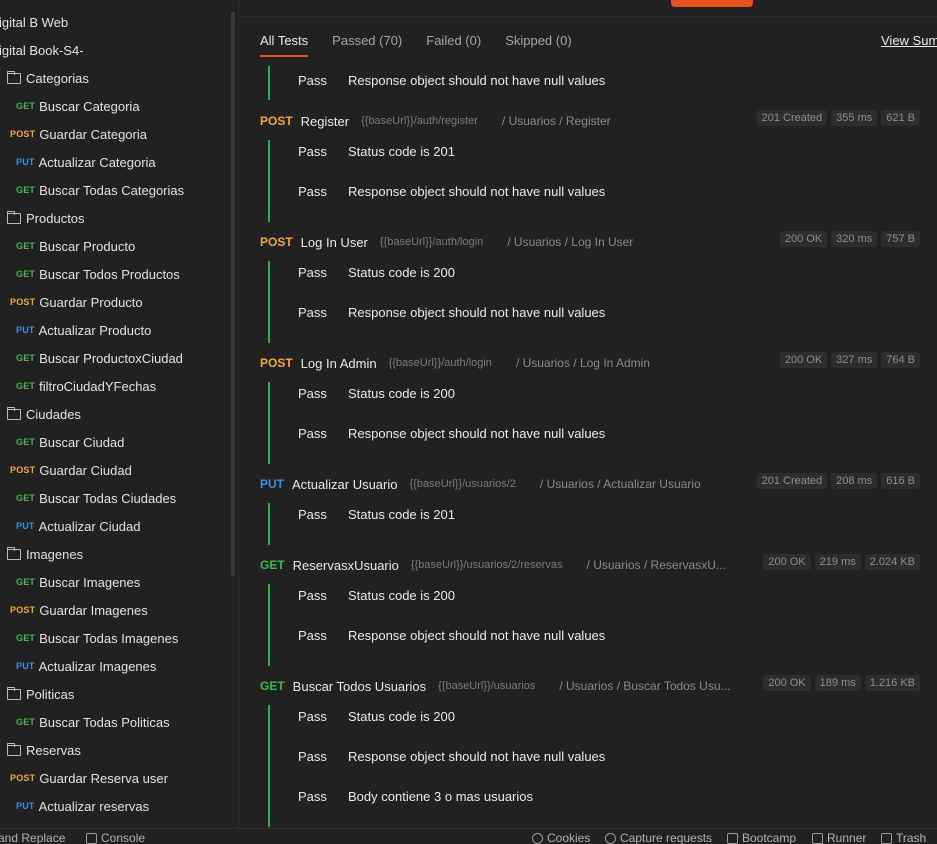 This screenshot has width=937, height=844. What do you see at coordinates (123, 837) in the screenshot?
I see `console-label: Console` at bounding box center [123, 837].